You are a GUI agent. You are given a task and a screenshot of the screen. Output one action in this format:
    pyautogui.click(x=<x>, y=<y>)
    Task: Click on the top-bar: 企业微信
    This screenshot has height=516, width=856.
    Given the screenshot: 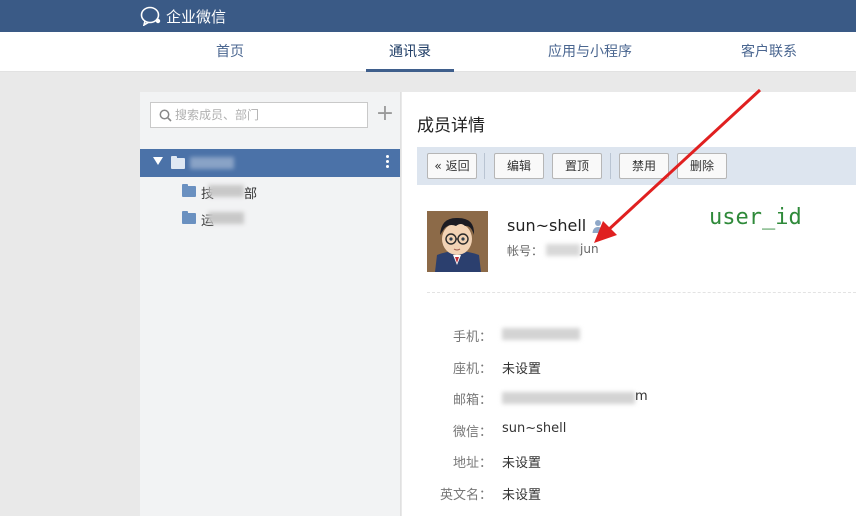 What is the action you would take?
    pyautogui.click(x=428, y=16)
    